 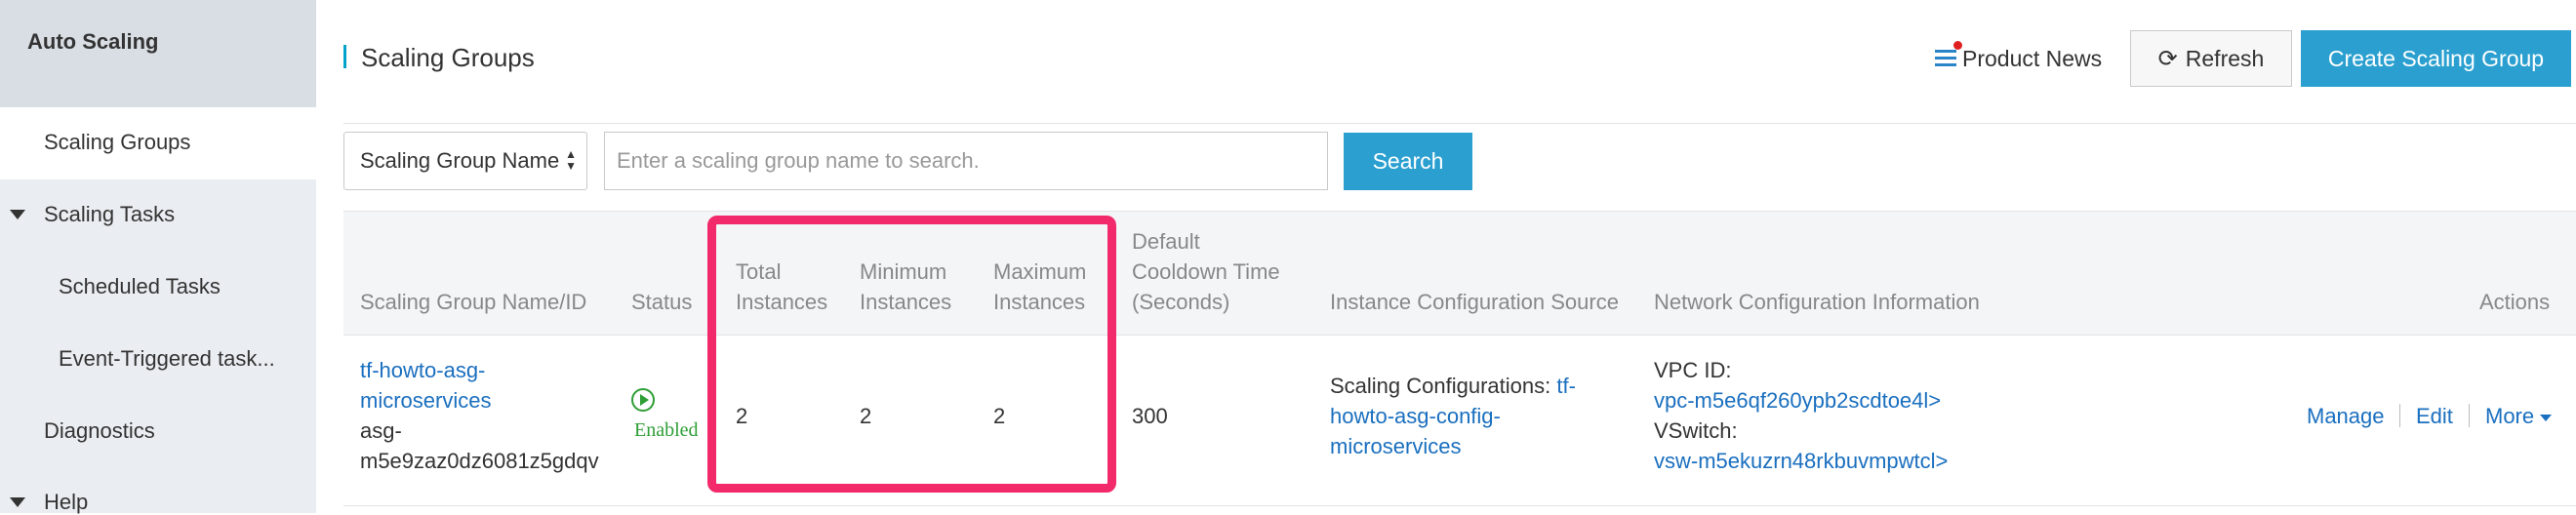 I want to click on more-label: More, so click(x=2510, y=416).